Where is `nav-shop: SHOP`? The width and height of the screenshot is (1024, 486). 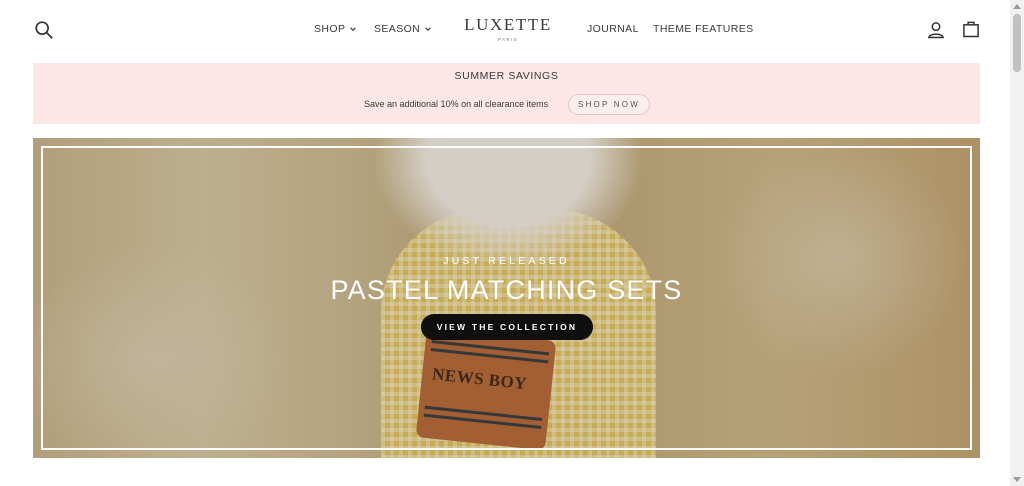 nav-shop: SHOP is located at coordinates (335, 29).